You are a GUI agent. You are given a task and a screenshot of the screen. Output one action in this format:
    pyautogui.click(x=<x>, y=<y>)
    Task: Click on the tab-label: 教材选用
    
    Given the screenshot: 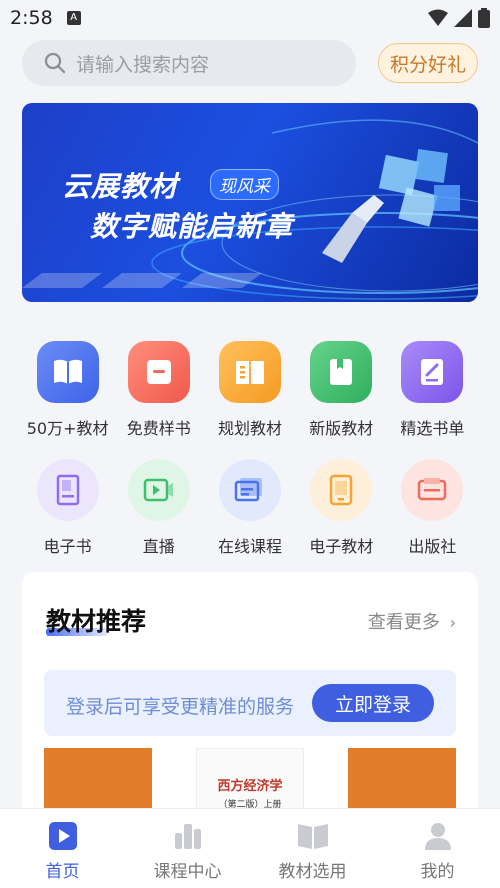 What is the action you would take?
    pyautogui.click(x=312, y=872)
    